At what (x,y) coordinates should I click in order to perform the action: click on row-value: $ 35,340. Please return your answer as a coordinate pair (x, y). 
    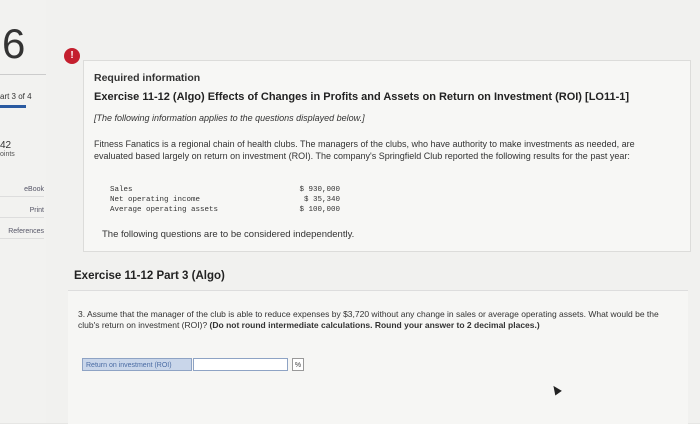
    Looking at the image, I should click on (321, 200).